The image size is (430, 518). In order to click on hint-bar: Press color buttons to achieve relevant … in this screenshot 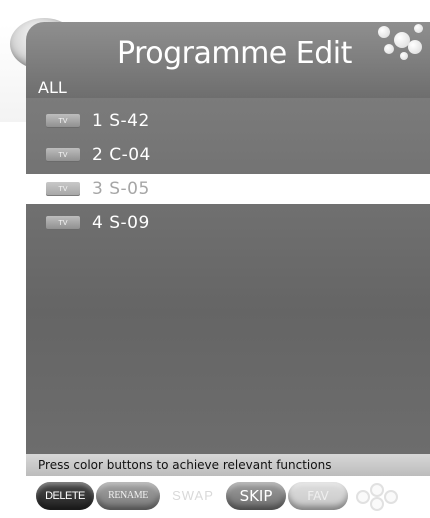, I will do `click(228, 465)`.